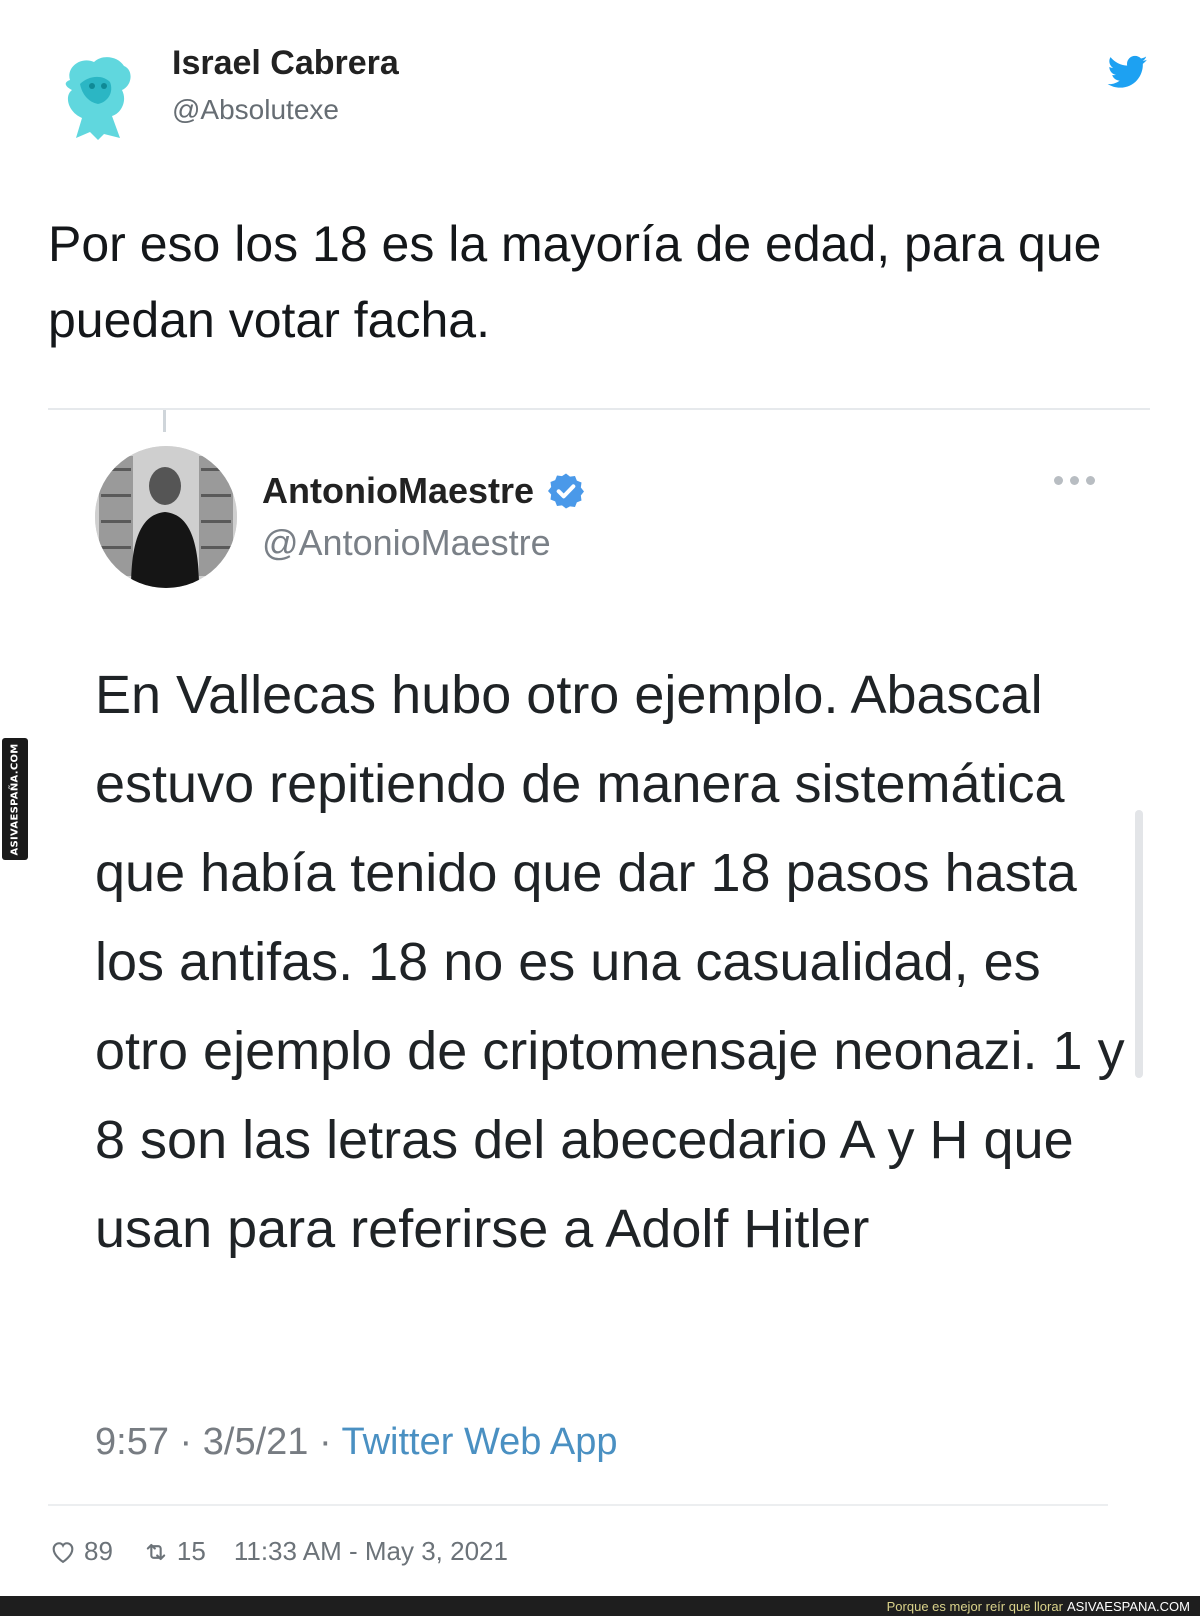 The width and height of the screenshot is (1200, 1616). Describe the element at coordinates (480, 1442) in the screenshot. I see `quoted-source-link: Twitter Web App` at that location.